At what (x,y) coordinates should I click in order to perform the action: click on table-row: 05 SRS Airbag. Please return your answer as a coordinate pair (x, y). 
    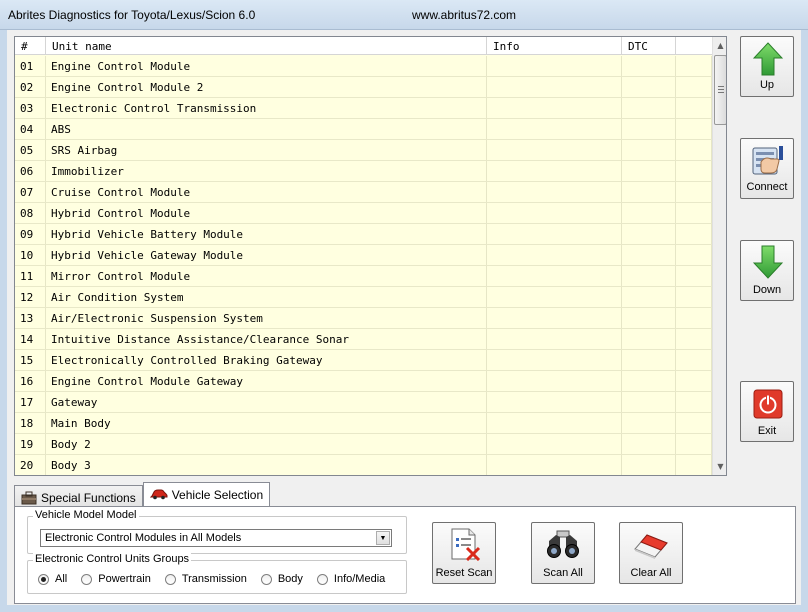
    Looking at the image, I should click on (363, 150).